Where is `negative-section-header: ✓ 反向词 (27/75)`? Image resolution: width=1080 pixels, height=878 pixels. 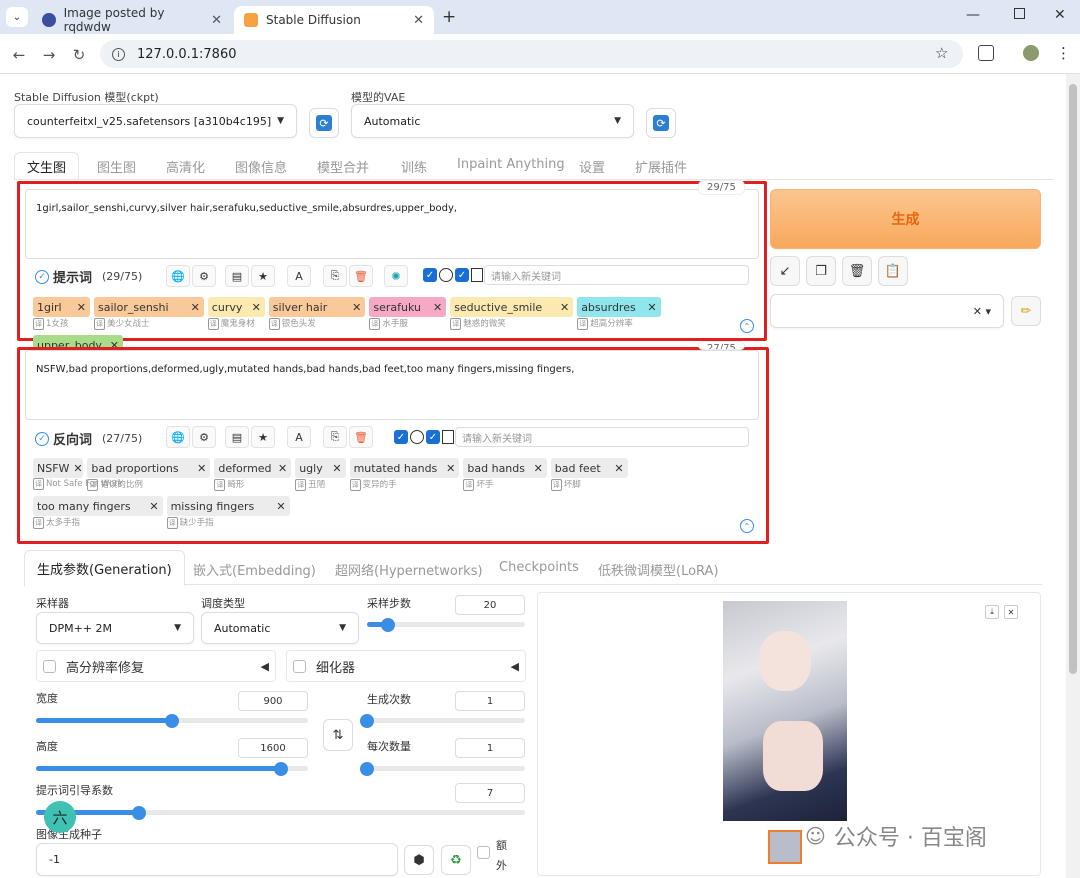 negative-section-header: ✓ 反向词 (27/75) is located at coordinates (88, 438).